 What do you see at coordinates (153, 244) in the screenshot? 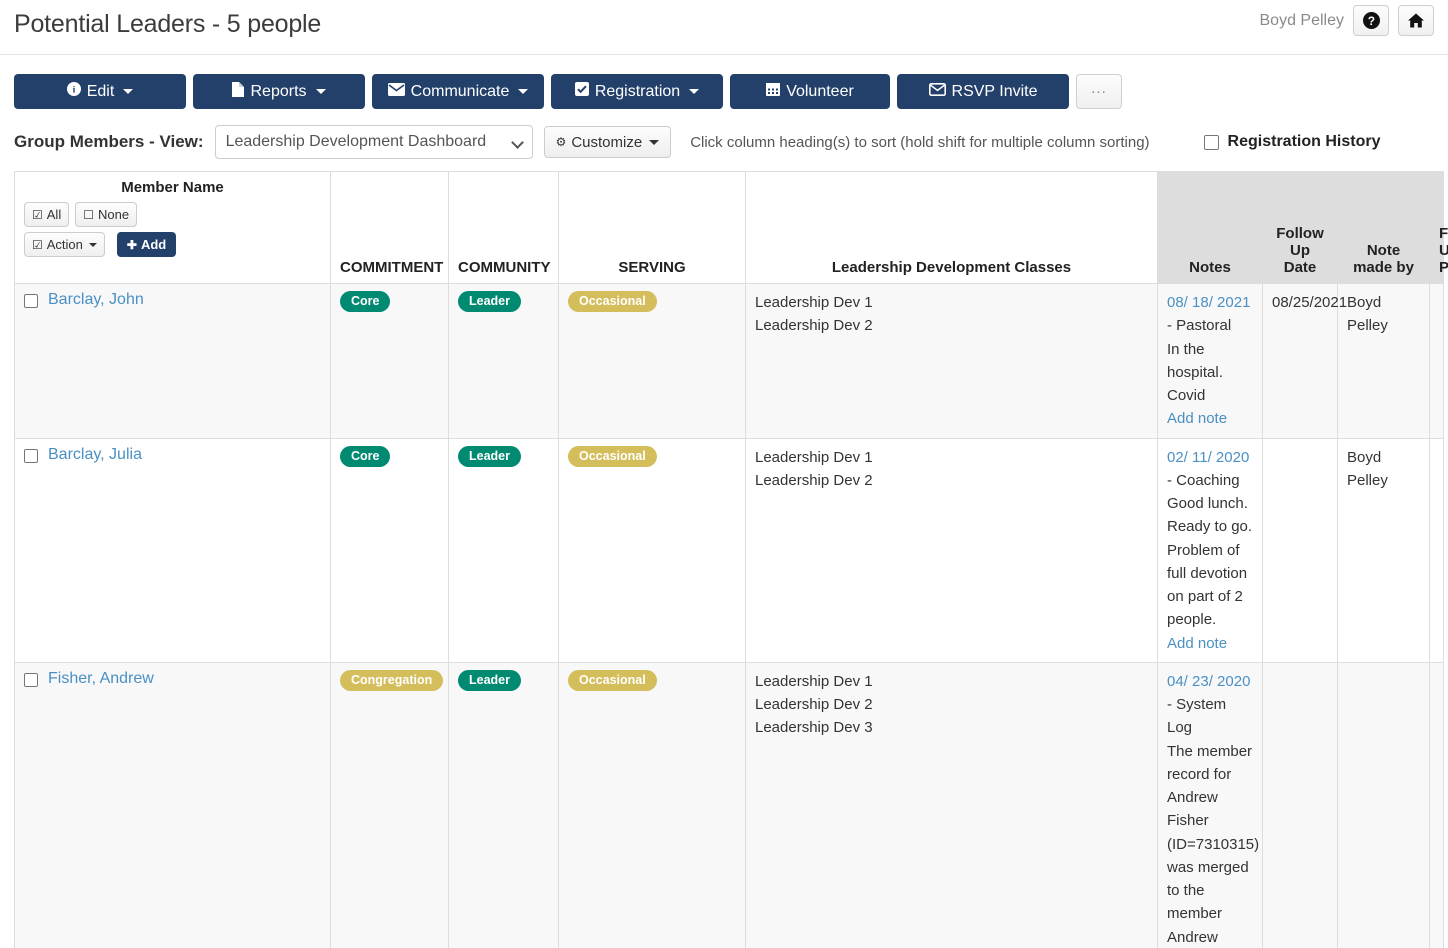
I see `add-label: Add` at bounding box center [153, 244].